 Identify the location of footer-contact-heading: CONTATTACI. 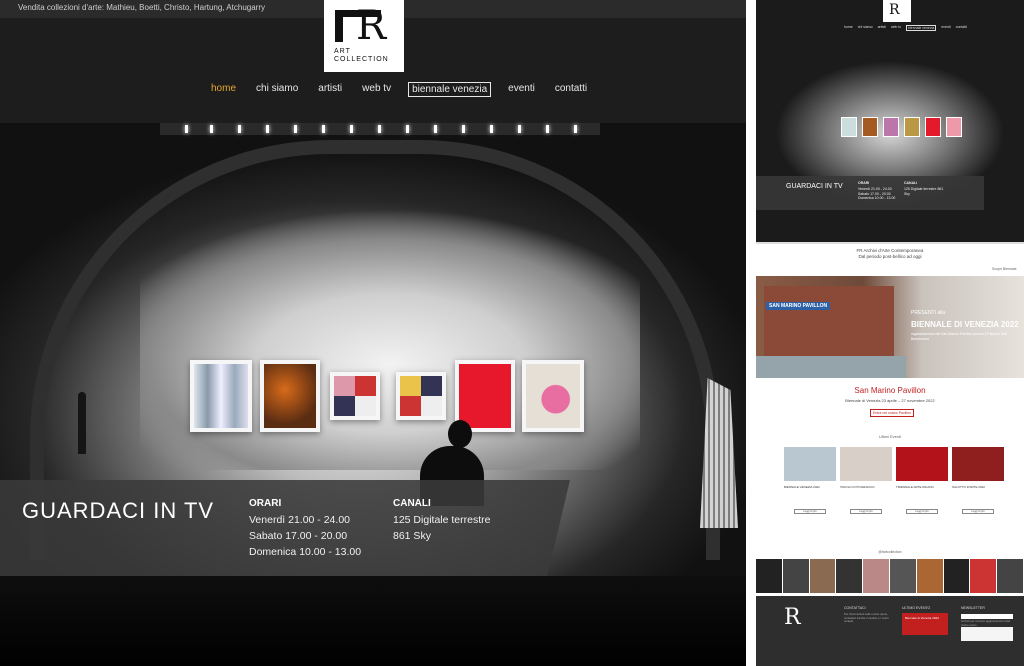
(855, 608).